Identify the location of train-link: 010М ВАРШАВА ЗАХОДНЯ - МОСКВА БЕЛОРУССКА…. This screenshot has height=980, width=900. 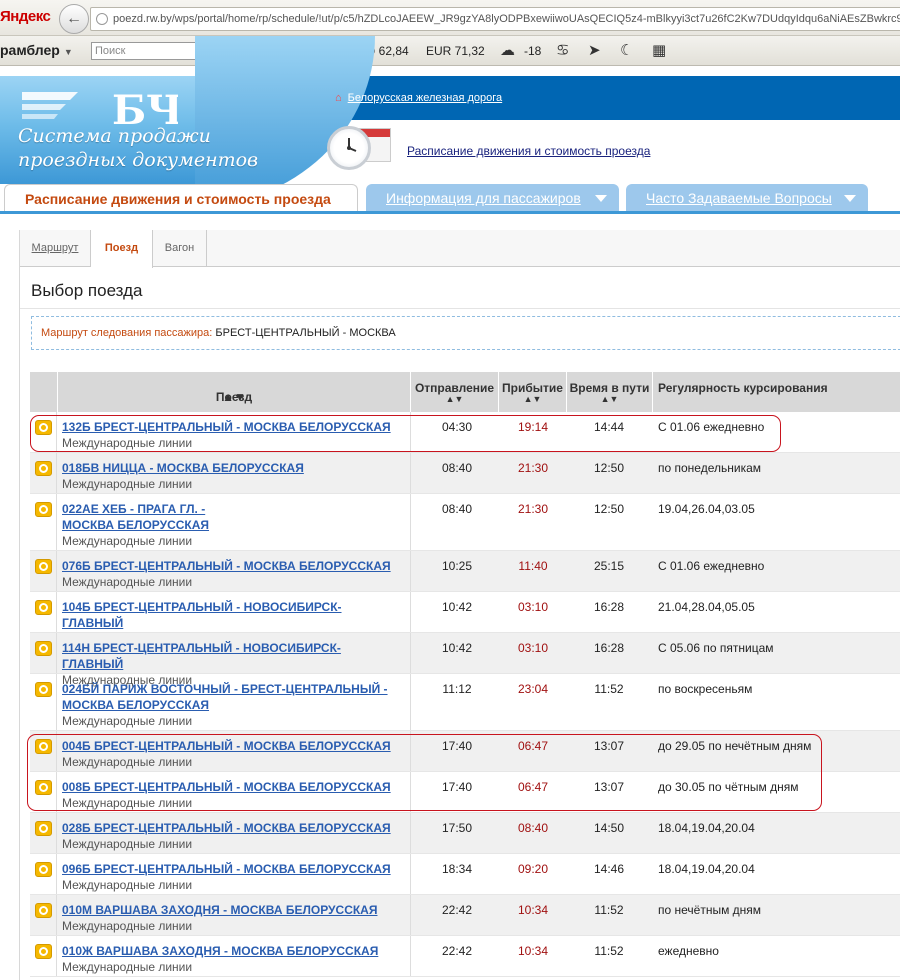
(232, 910).